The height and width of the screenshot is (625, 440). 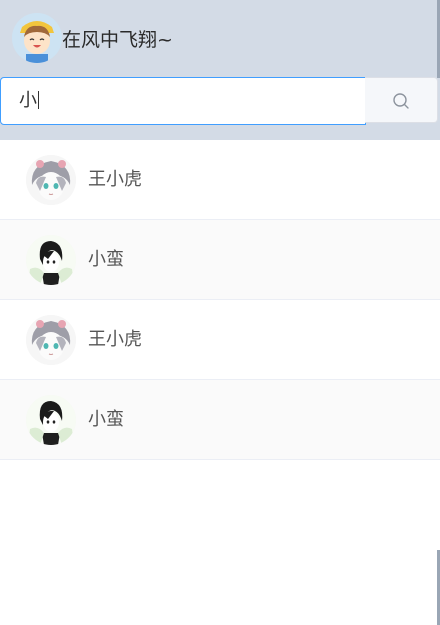 What do you see at coordinates (220, 39) in the screenshot?
I see `header-bar: 在风中飞翔~` at bounding box center [220, 39].